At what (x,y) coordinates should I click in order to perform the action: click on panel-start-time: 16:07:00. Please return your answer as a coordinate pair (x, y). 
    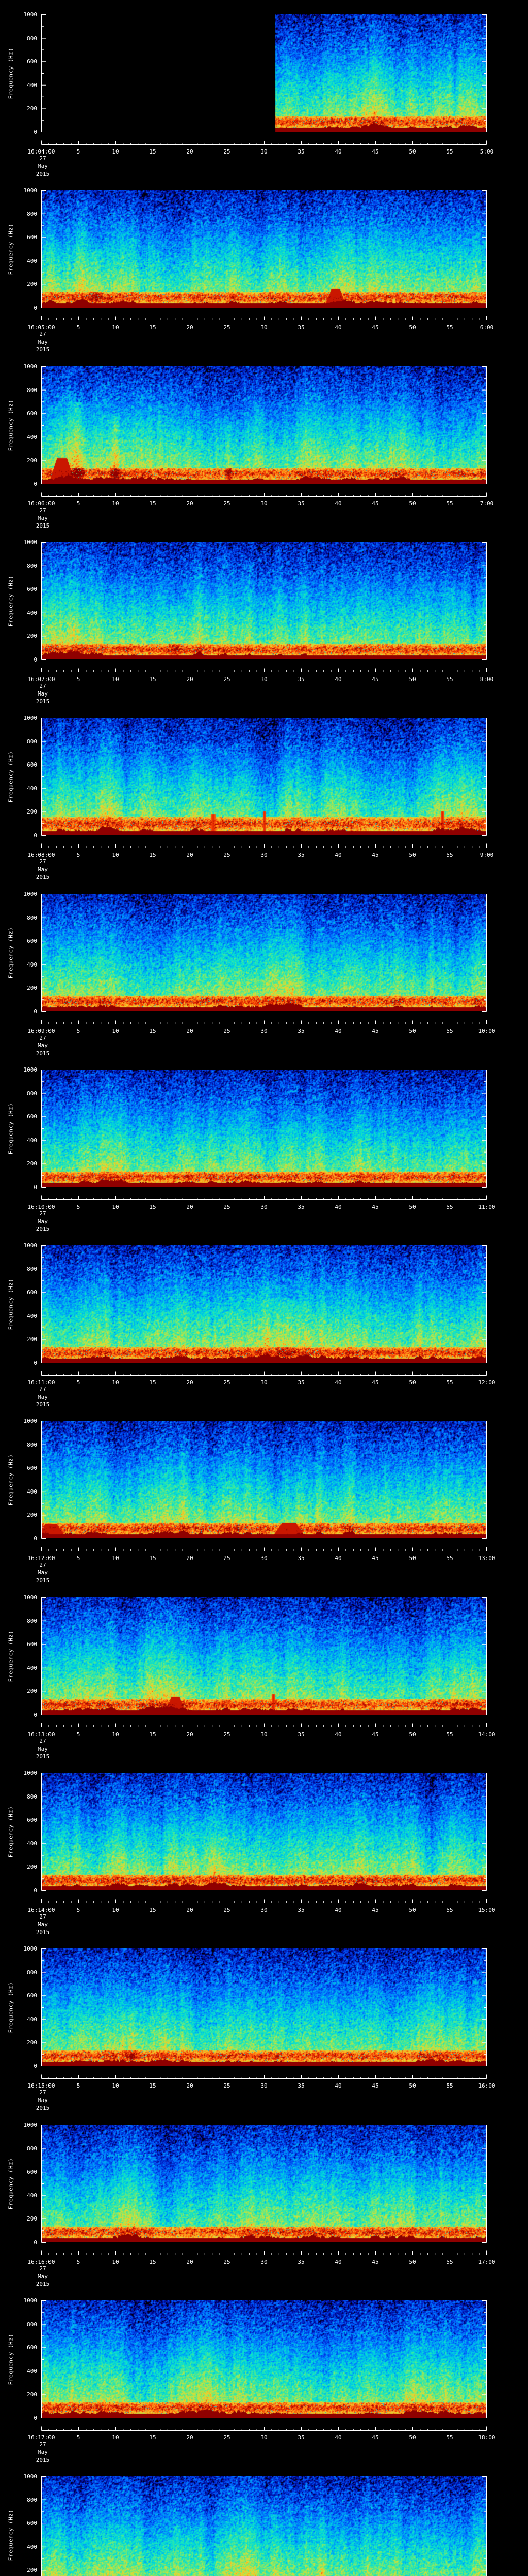
    Looking at the image, I should click on (41, 679).